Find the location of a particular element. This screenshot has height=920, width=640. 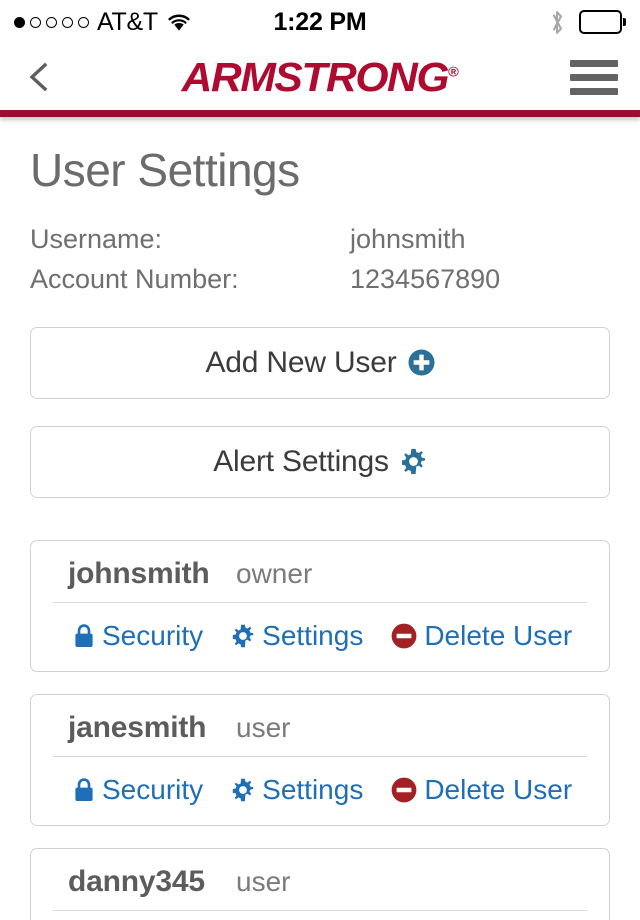

account-info-row: Account Number: 1234567890 is located at coordinates (320, 280).